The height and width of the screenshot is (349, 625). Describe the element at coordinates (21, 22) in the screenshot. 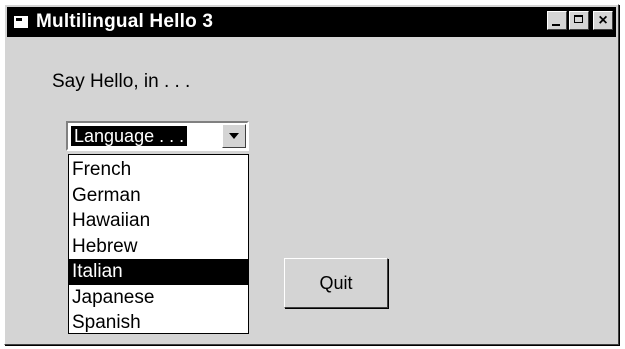

I see `system-menu-icon` at that location.